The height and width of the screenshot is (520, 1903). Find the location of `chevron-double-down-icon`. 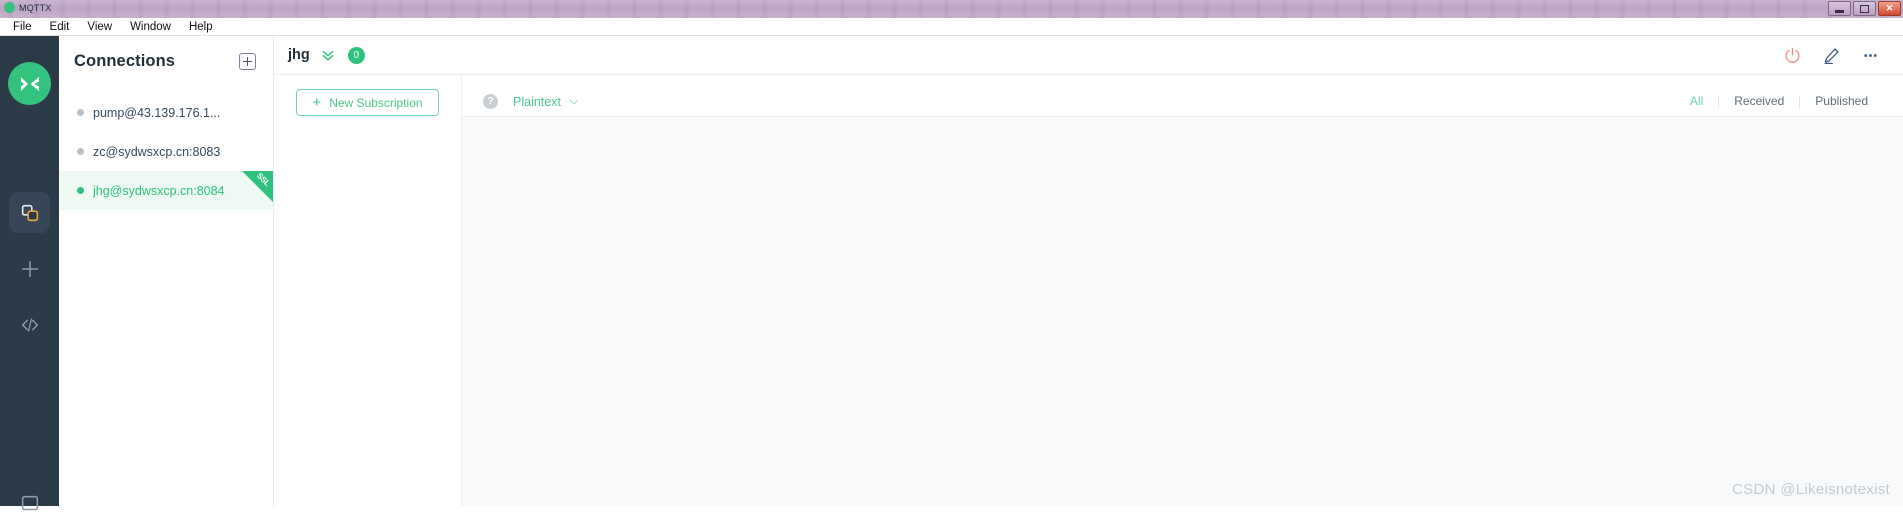

chevron-double-down-icon is located at coordinates (328, 55).